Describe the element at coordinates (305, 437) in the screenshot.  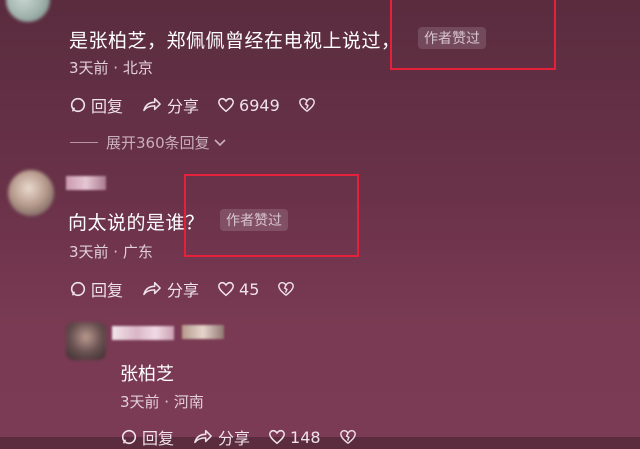
I see `like-count: 148` at that location.